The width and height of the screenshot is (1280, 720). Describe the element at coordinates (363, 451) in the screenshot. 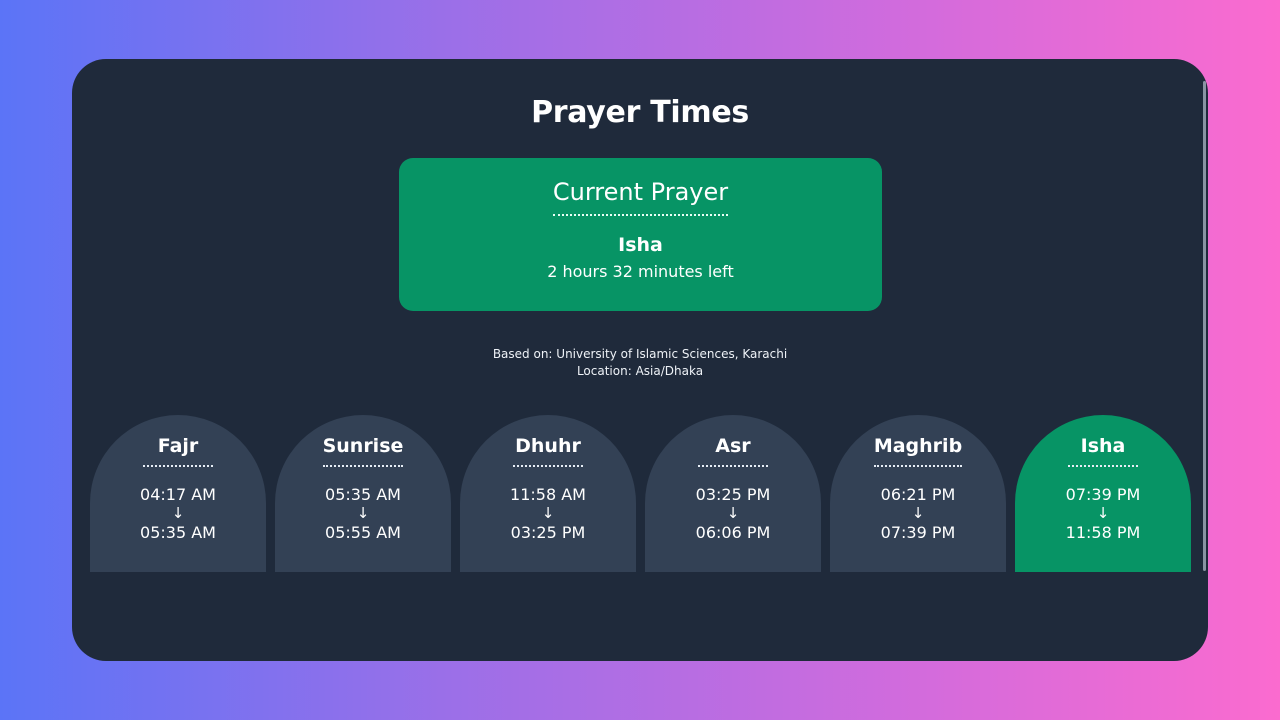

I see `prayer-name: Sunrise` at that location.